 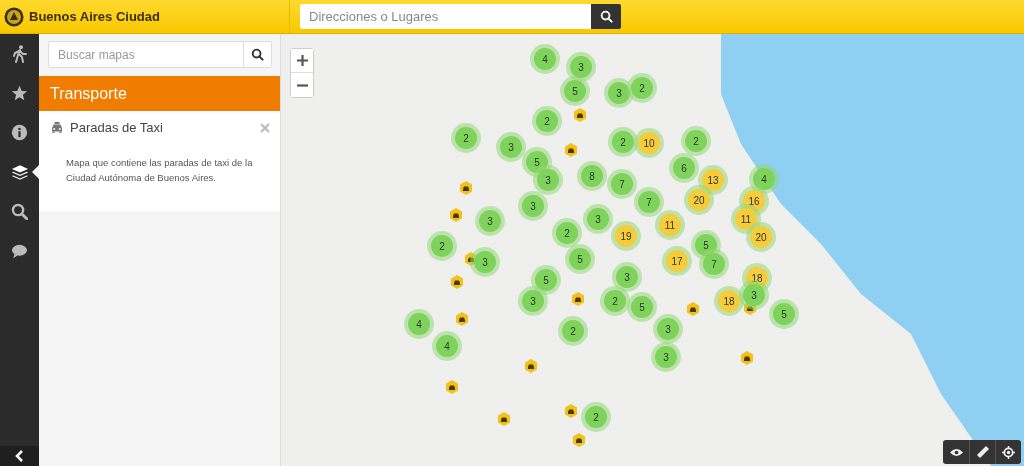 I want to click on star-icon, so click(x=19, y=93).